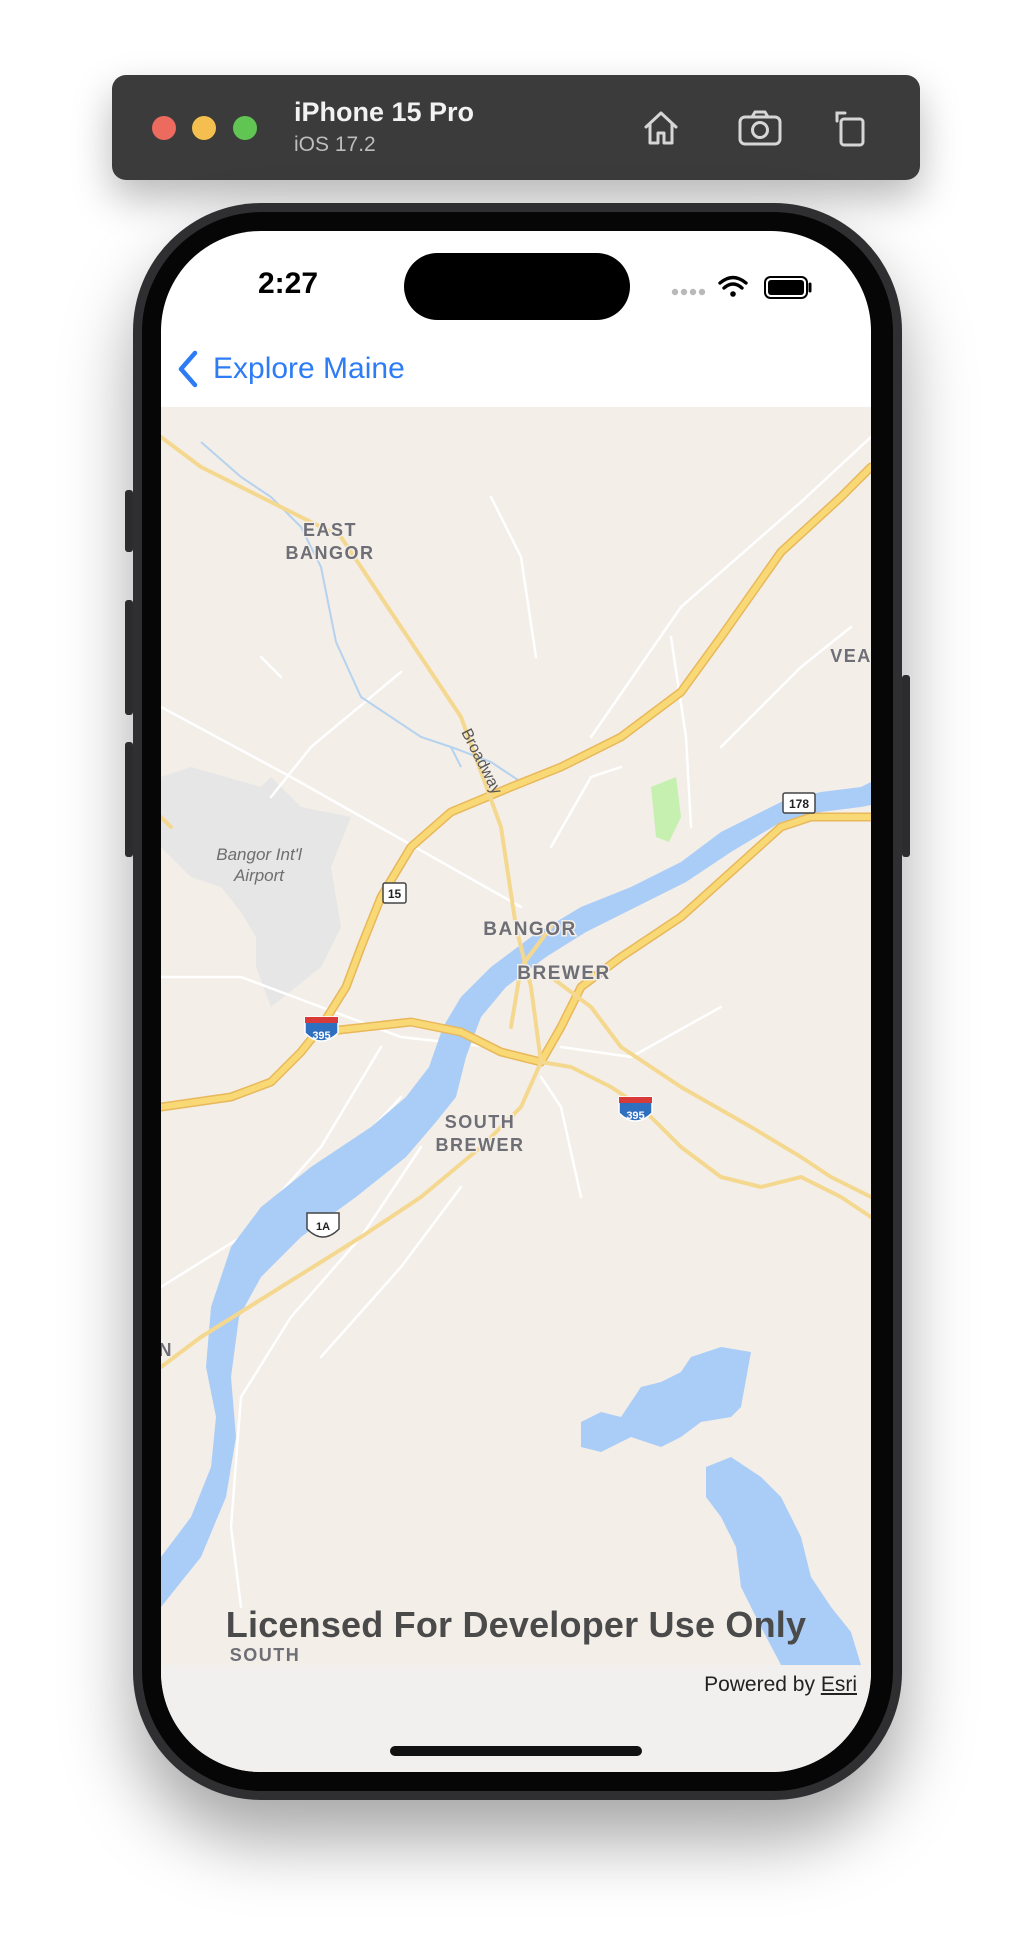 The height and width of the screenshot is (1952, 1032). Describe the element at coordinates (164, 128) in the screenshot. I see `close-window-button` at that location.